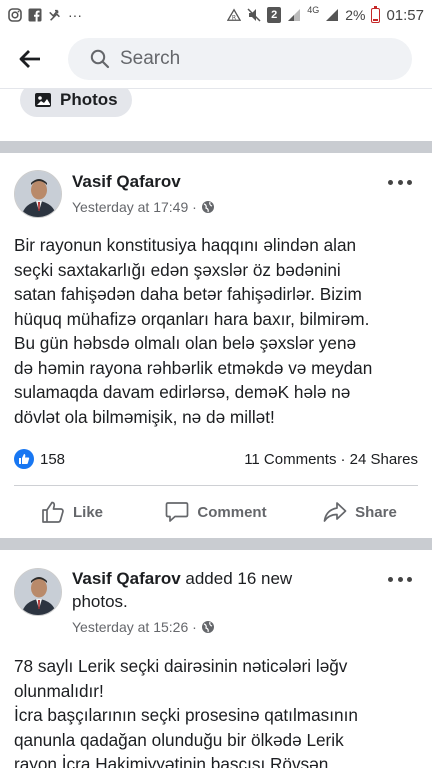 The image size is (432, 768). I want to click on reaction-count: 158, so click(52, 459).